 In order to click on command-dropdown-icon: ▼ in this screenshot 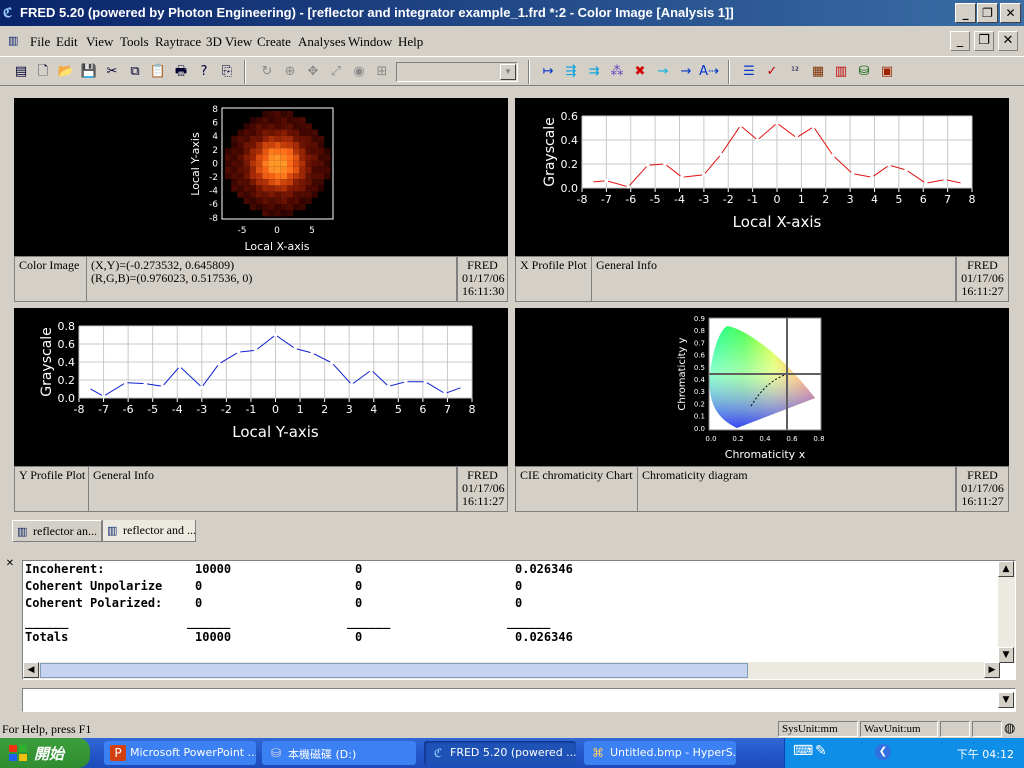, I will do `click(1006, 700)`.